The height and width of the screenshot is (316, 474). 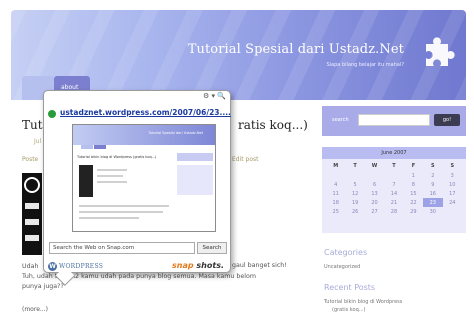 I want to click on calendar-day: 11, so click(x=335, y=193).